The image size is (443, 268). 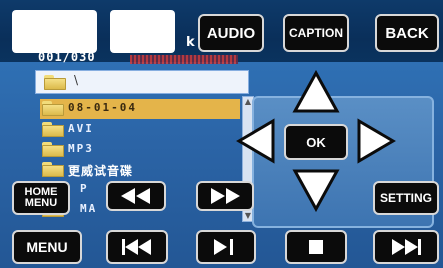 I want to click on play-pause-icon, so click(x=223, y=247).